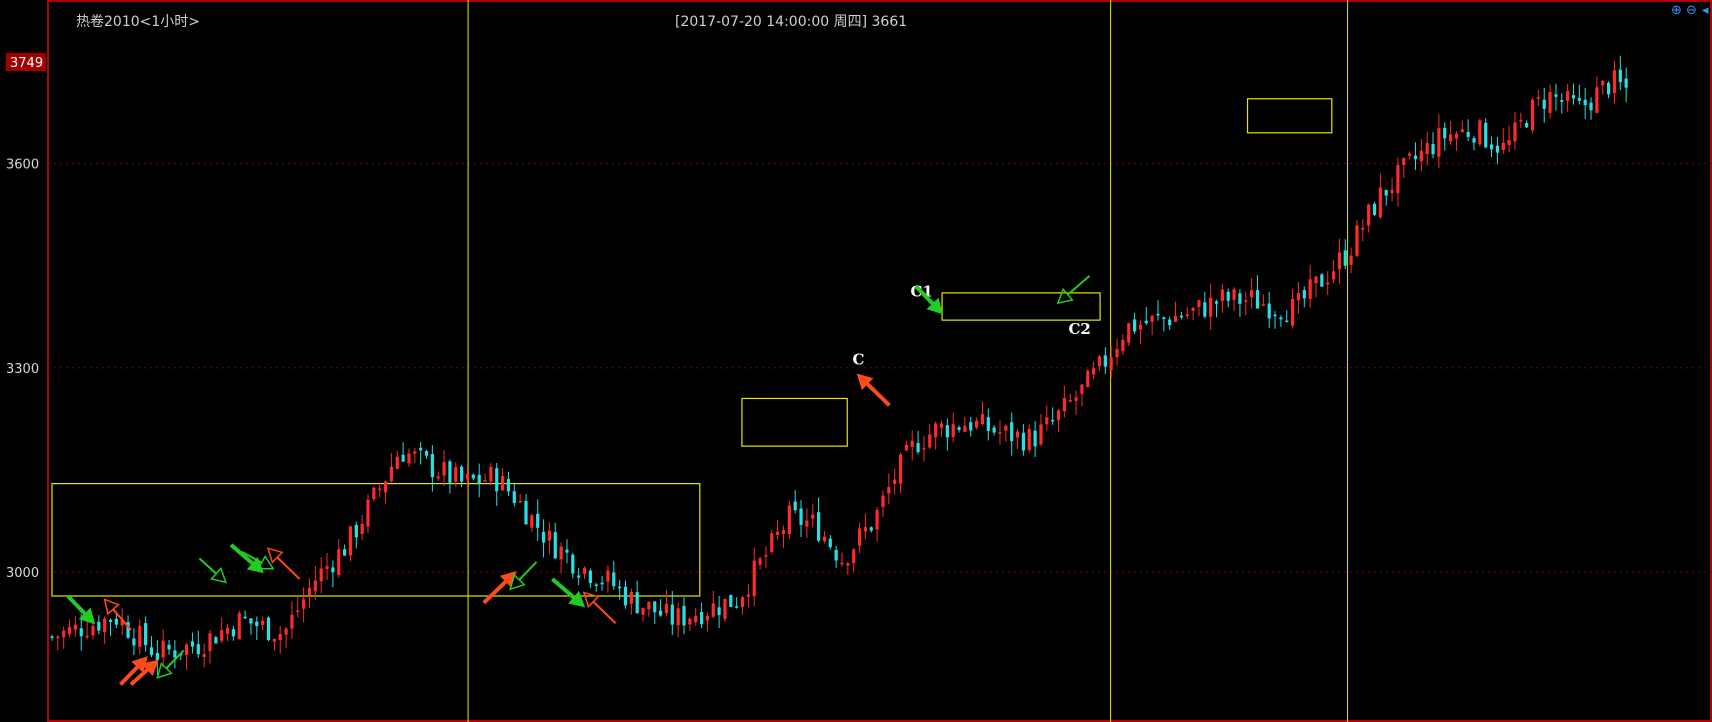 This screenshot has width=1712, height=722. Describe the element at coordinates (1705, 10) in the screenshot. I see `arrow-left-icon: ◂` at that location.